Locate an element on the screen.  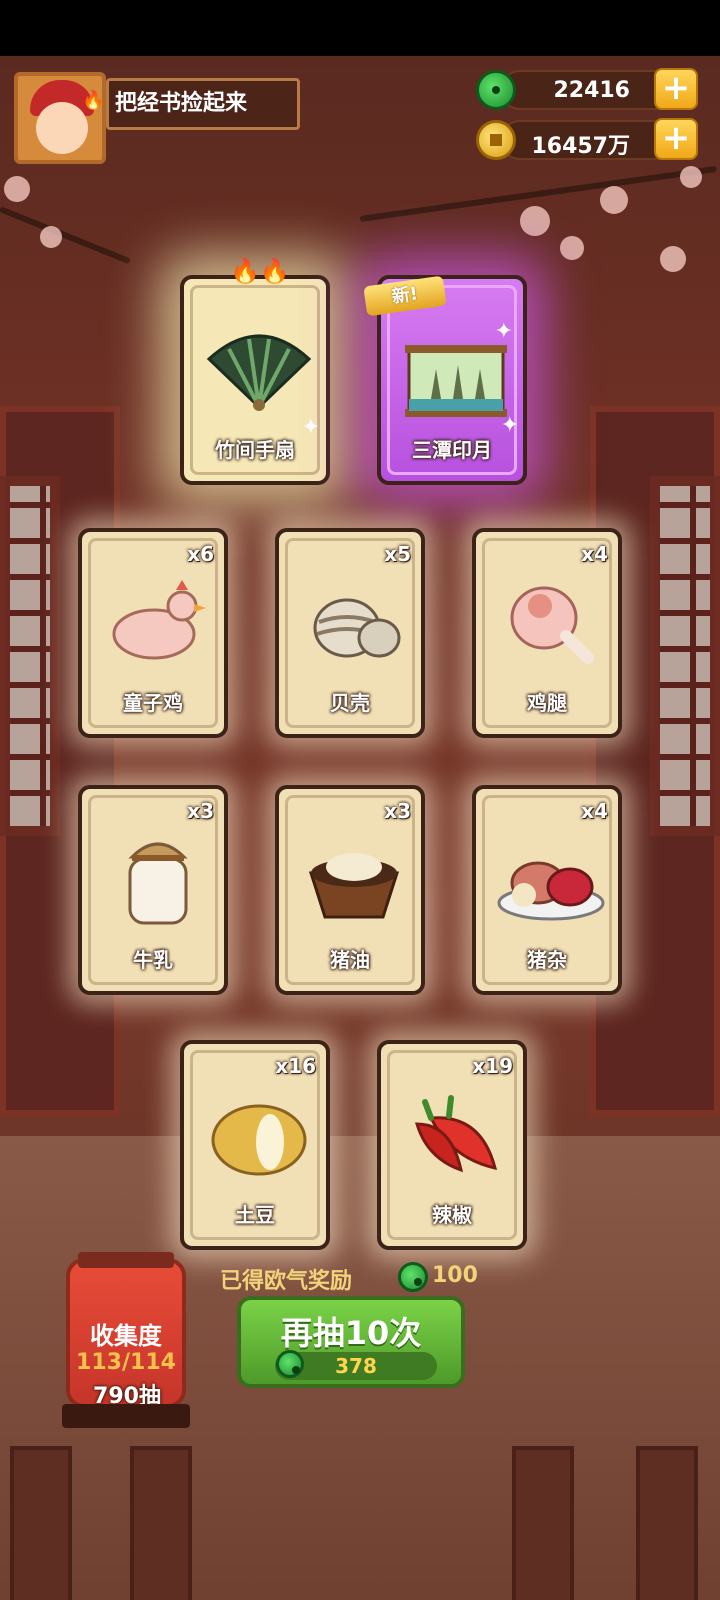
card-chili: x19 辣椒 is located at coordinates (452, 1145).